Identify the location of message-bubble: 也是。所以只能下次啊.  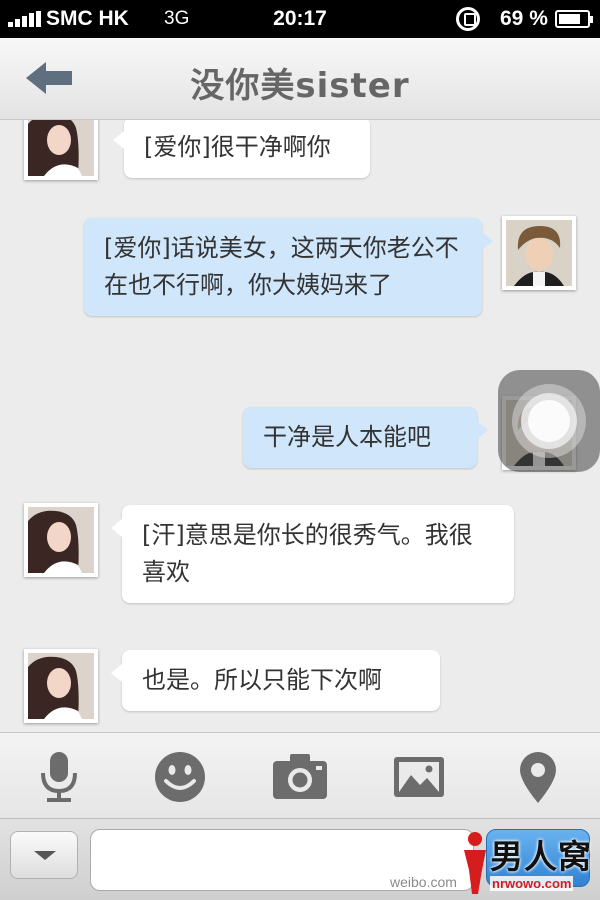
(275, 680).